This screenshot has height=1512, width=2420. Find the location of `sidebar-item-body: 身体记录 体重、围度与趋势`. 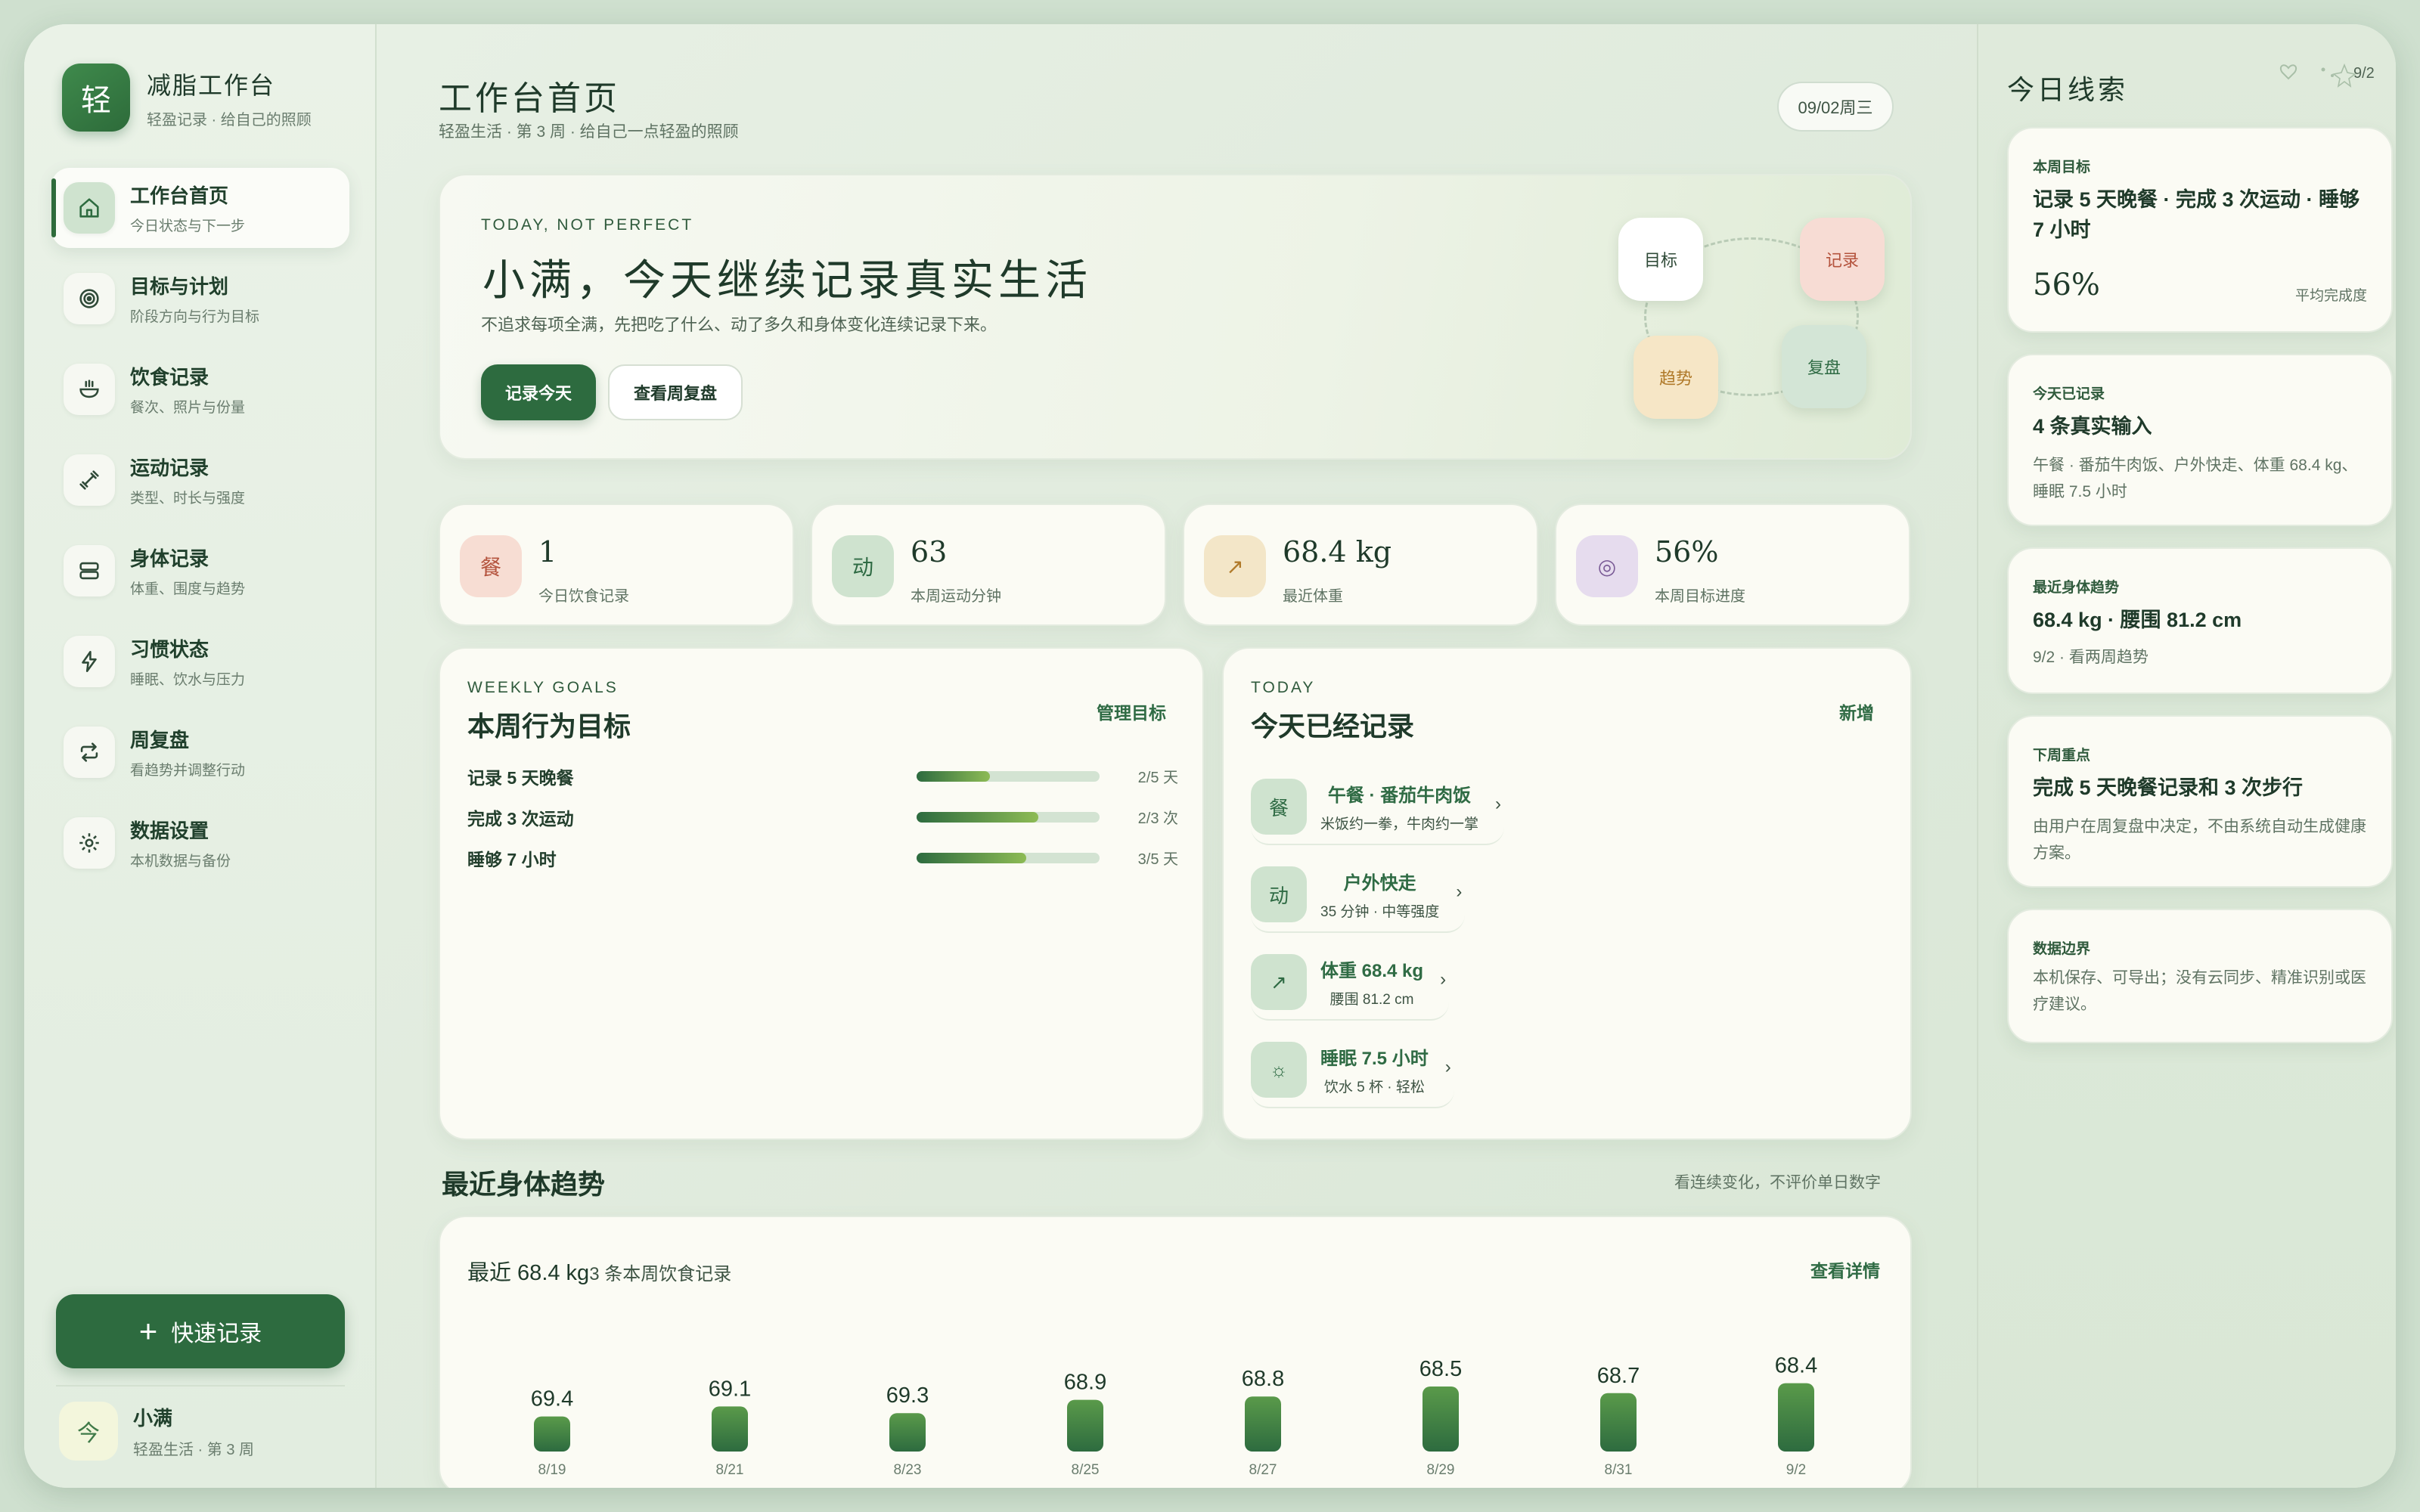

sidebar-item-body: 身体记录 体重、围度与趋势 is located at coordinates (200, 571).